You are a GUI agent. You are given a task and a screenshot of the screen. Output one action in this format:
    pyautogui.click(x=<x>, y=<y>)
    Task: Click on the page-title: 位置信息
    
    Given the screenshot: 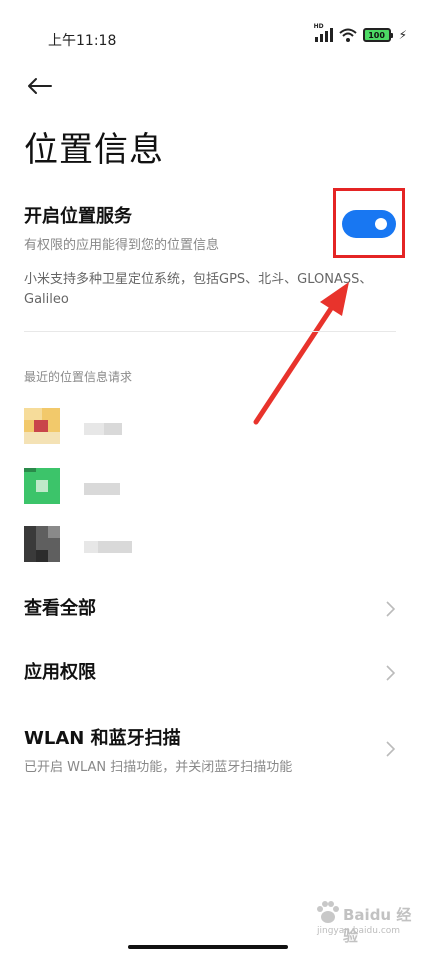 What is the action you would take?
    pyautogui.click(x=94, y=150)
    